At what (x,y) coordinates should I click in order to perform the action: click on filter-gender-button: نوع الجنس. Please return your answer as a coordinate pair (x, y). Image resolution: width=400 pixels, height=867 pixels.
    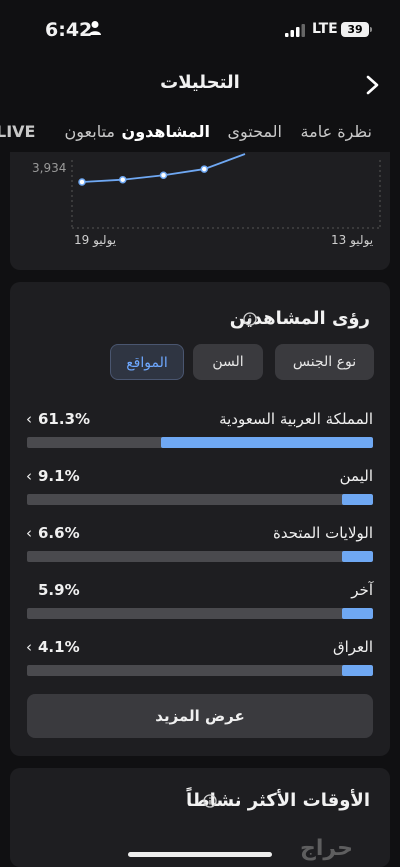
    Looking at the image, I should click on (324, 362).